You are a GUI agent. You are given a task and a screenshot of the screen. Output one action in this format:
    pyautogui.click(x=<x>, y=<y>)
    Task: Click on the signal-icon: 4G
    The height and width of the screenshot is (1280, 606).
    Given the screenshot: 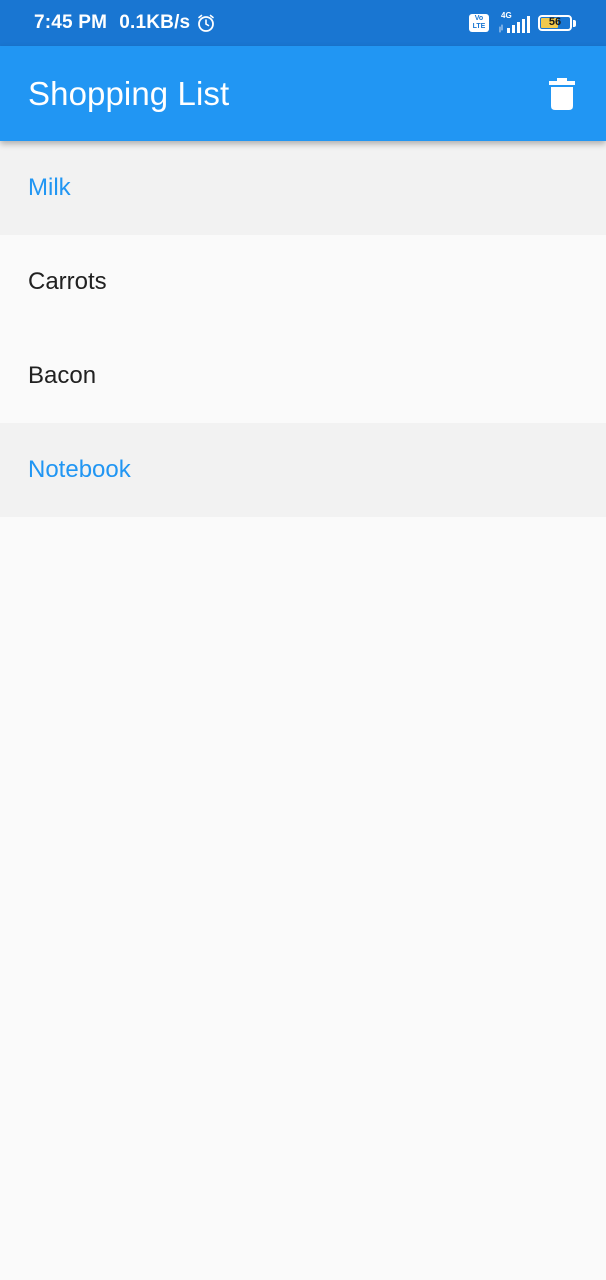 What is the action you would take?
    pyautogui.click(x=514, y=23)
    